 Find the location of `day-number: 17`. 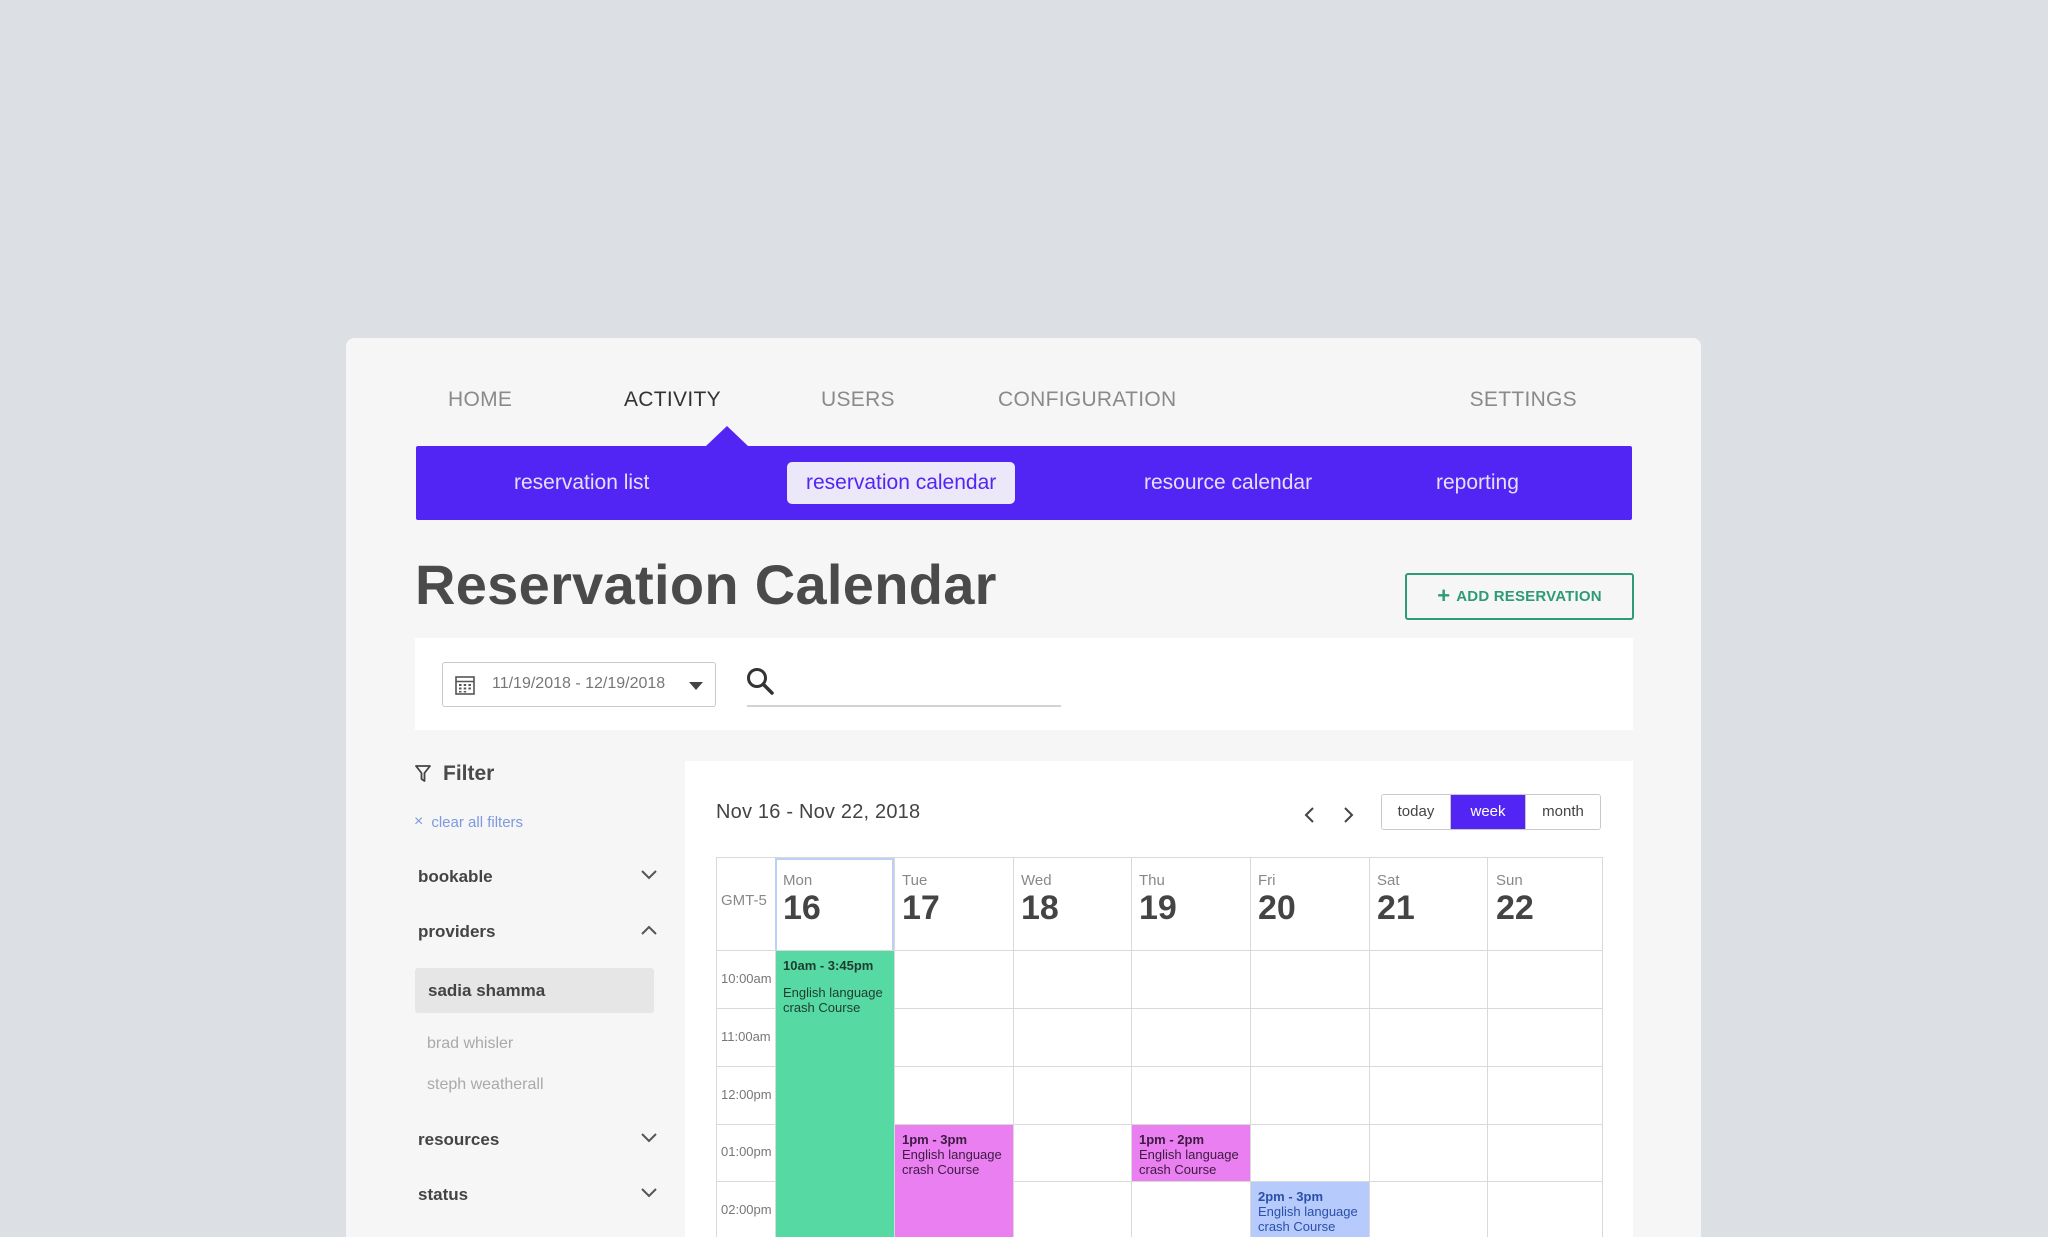

day-number: 17 is located at coordinates (921, 908).